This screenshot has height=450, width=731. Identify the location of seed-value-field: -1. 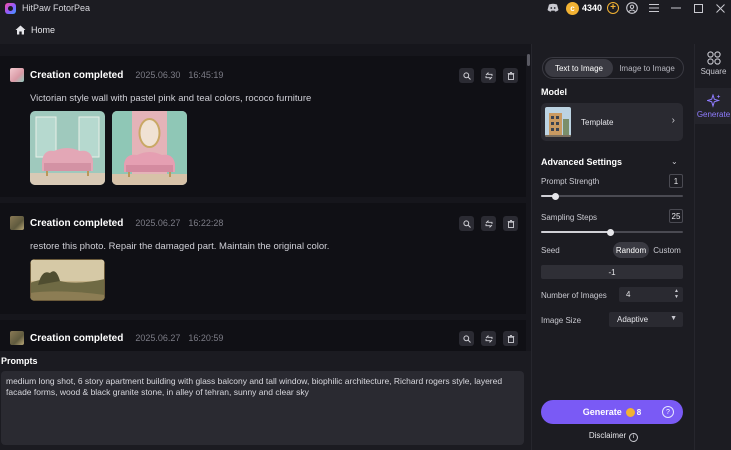
(612, 272).